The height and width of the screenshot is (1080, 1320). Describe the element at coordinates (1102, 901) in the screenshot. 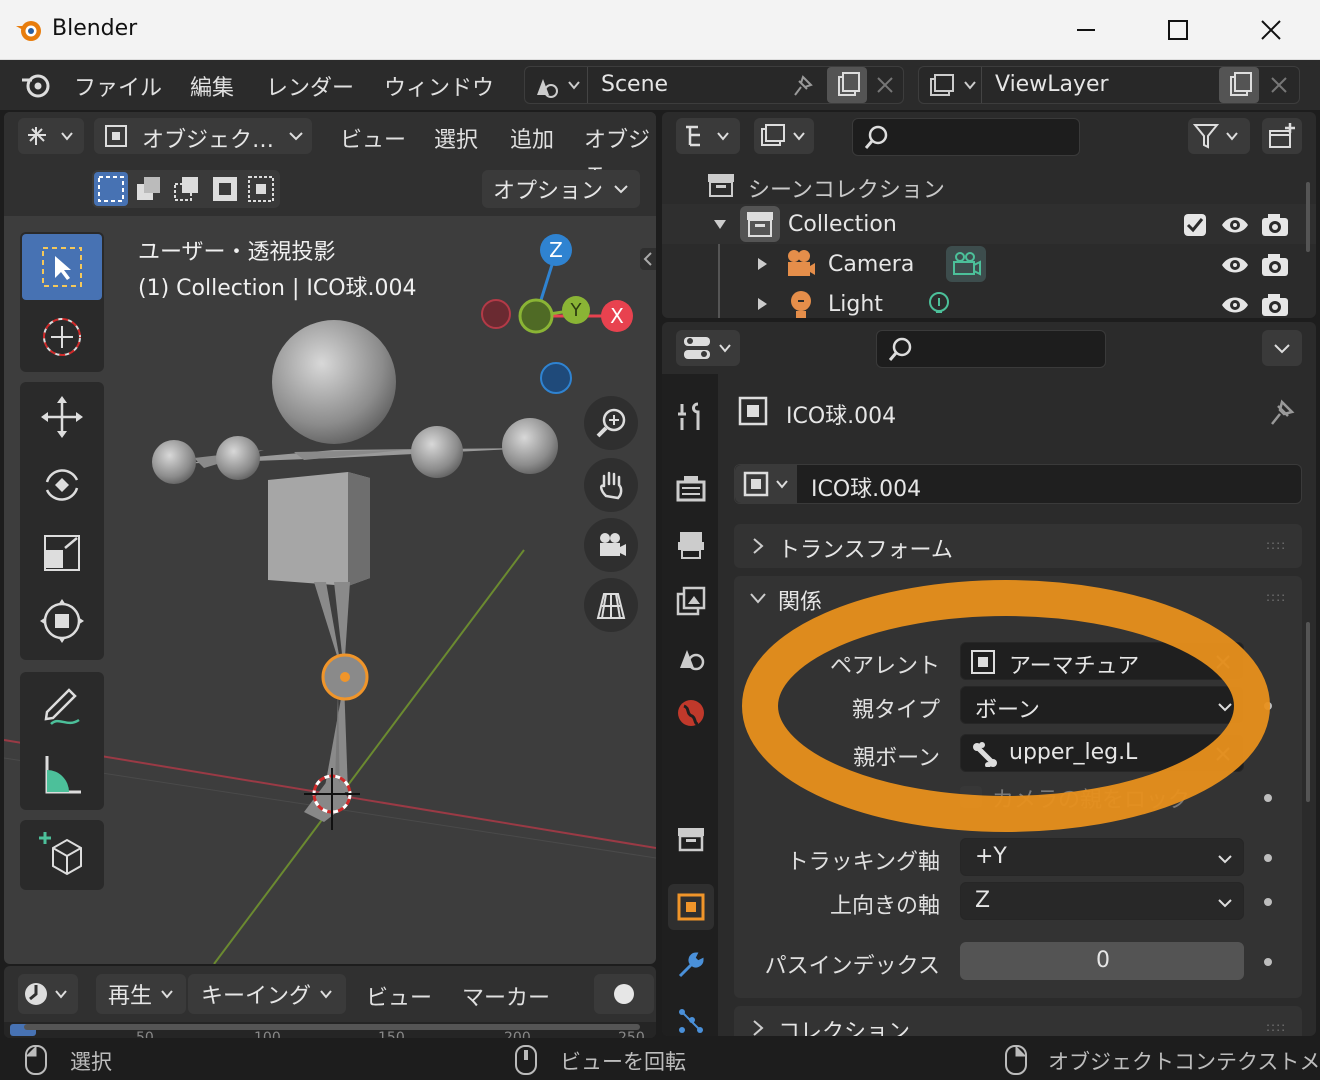

I see `up-axis-dropdown: Z` at that location.